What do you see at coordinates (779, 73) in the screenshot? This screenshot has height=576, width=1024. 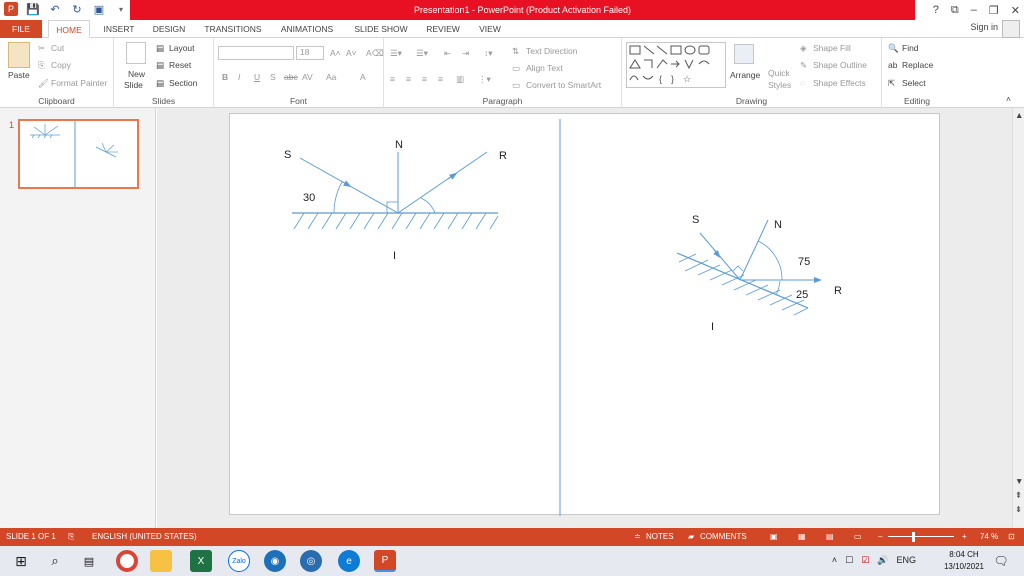 I see `quick-styles-button: Quick` at bounding box center [779, 73].